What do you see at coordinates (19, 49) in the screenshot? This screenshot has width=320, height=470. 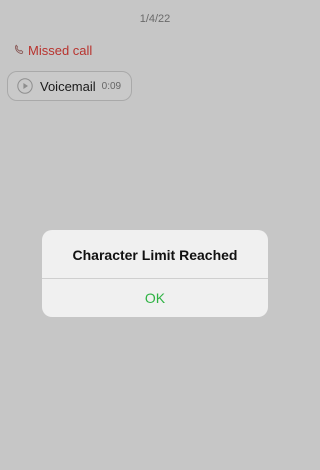 I see `phone-icon` at bounding box center [19, 49].